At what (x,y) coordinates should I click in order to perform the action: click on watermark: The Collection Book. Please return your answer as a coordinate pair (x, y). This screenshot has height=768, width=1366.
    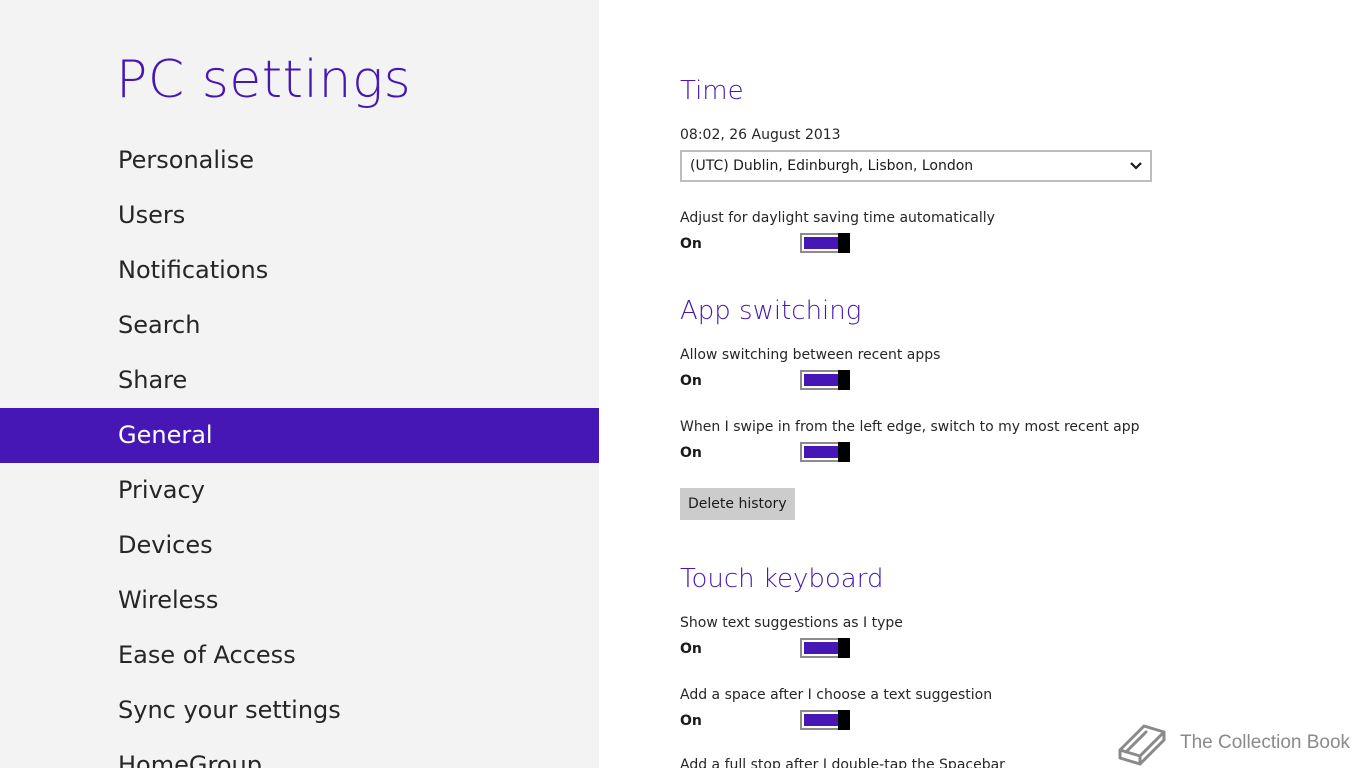
    Looking at the image, I should click on (1236, 742).